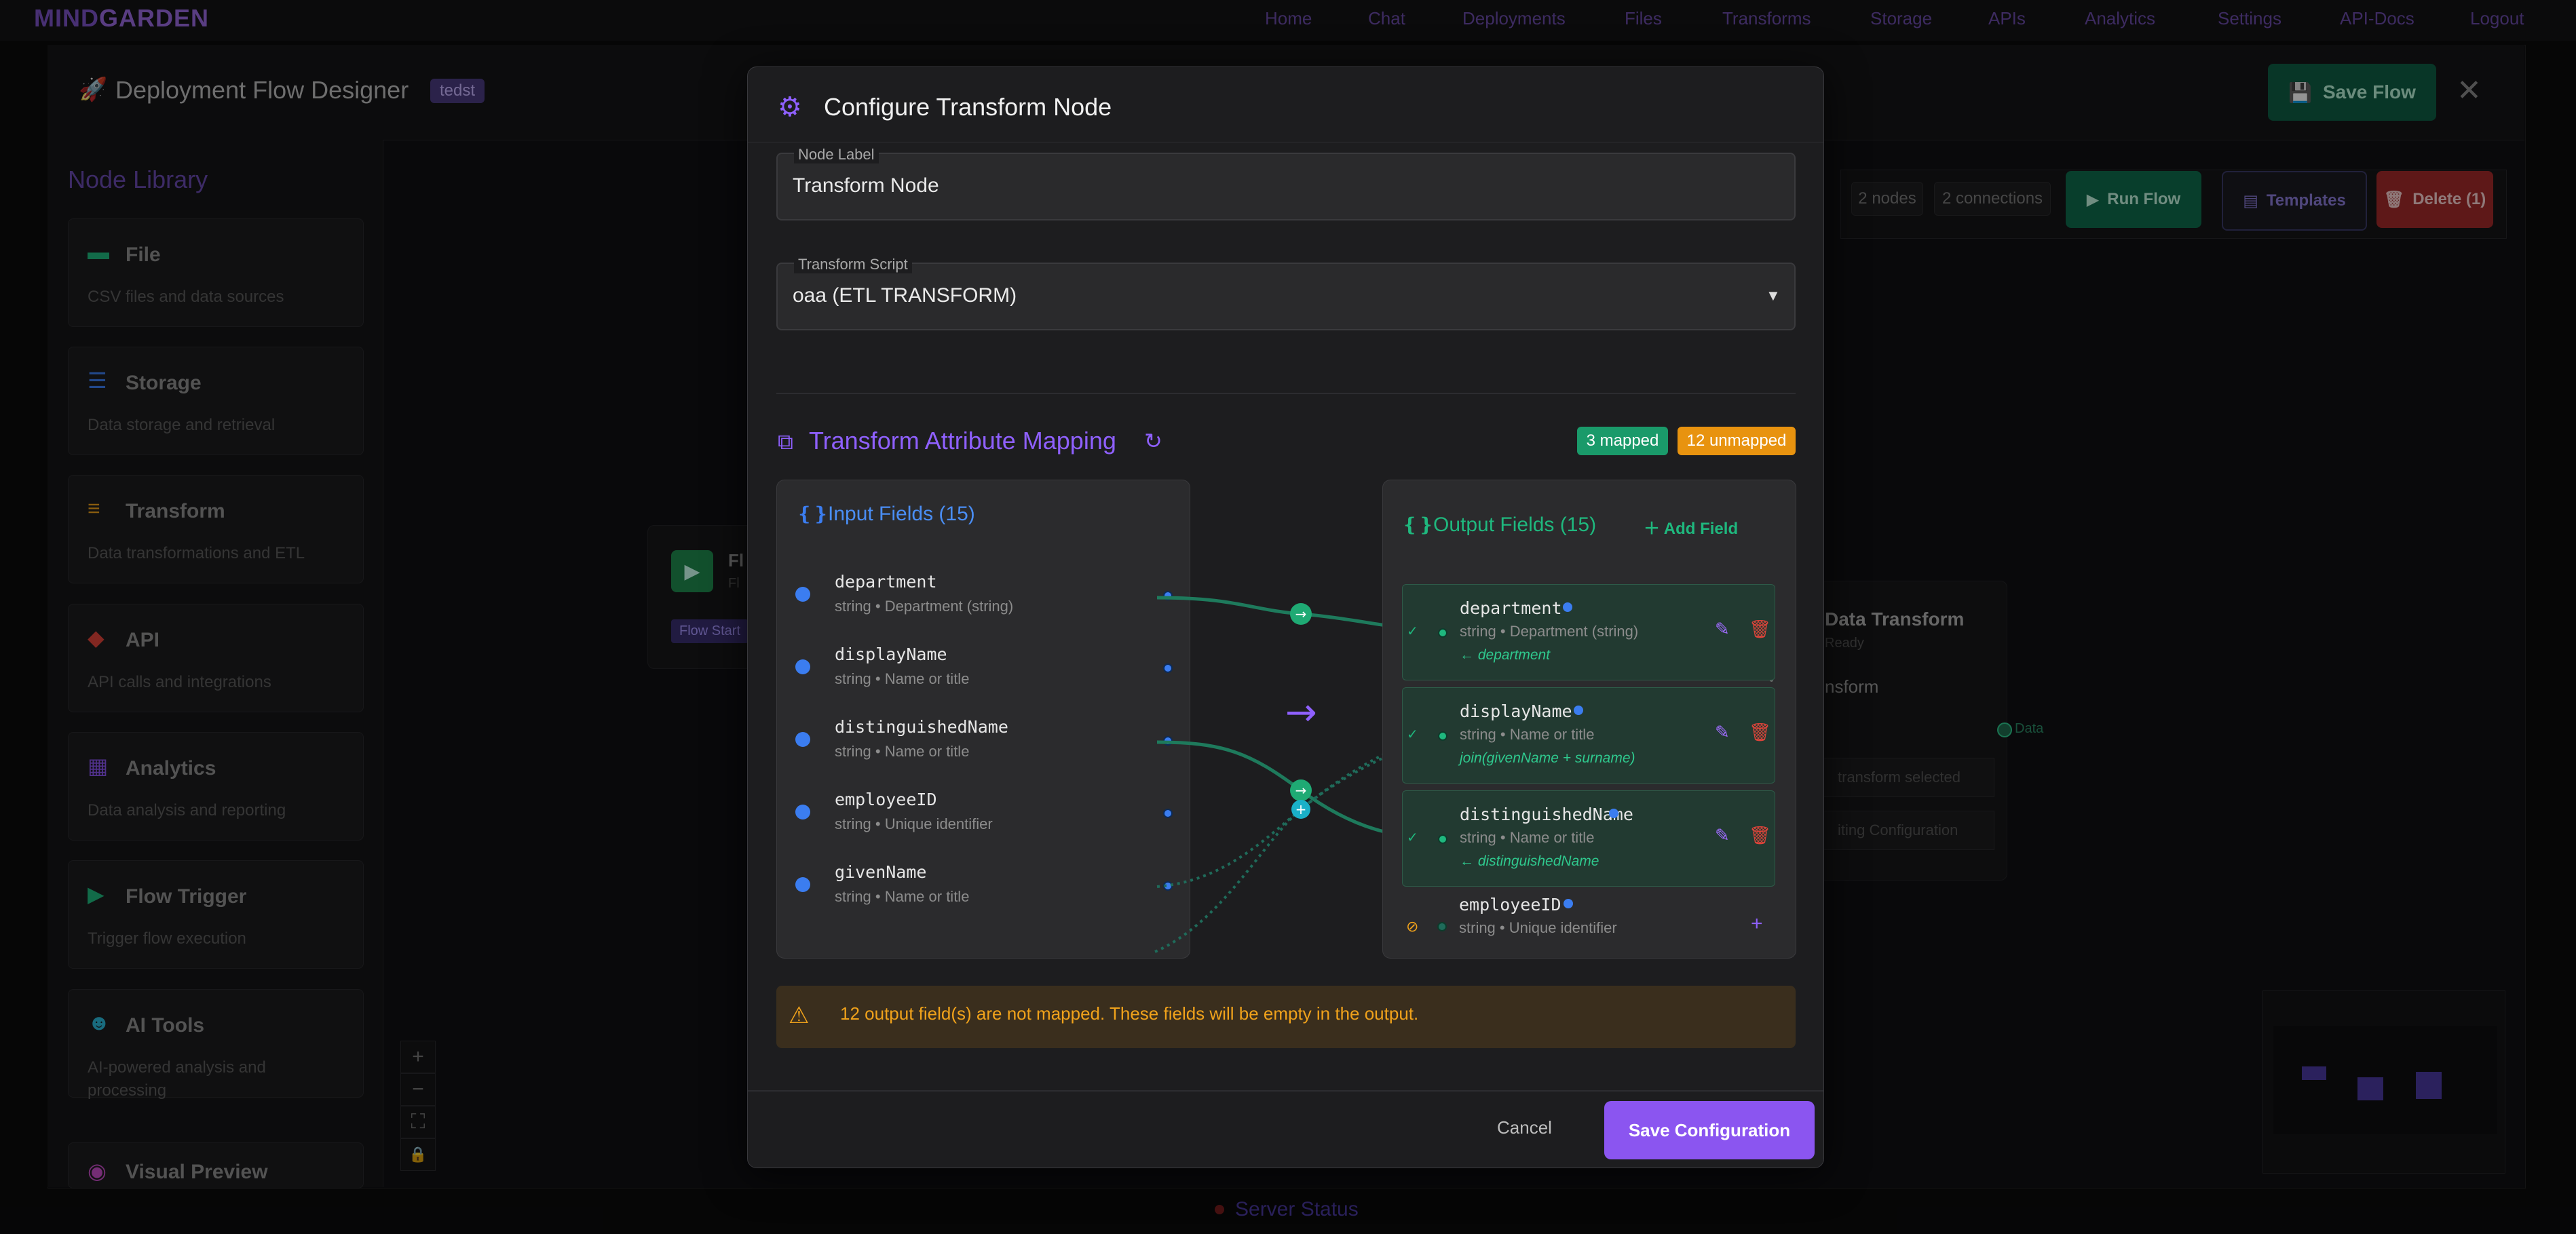 This screenshot has height=1234, width=2576. What do you see at coordinates (1654, 529) in the screenshot?
I see `plus-icon: ＋` at bounding box center [1654, 529].